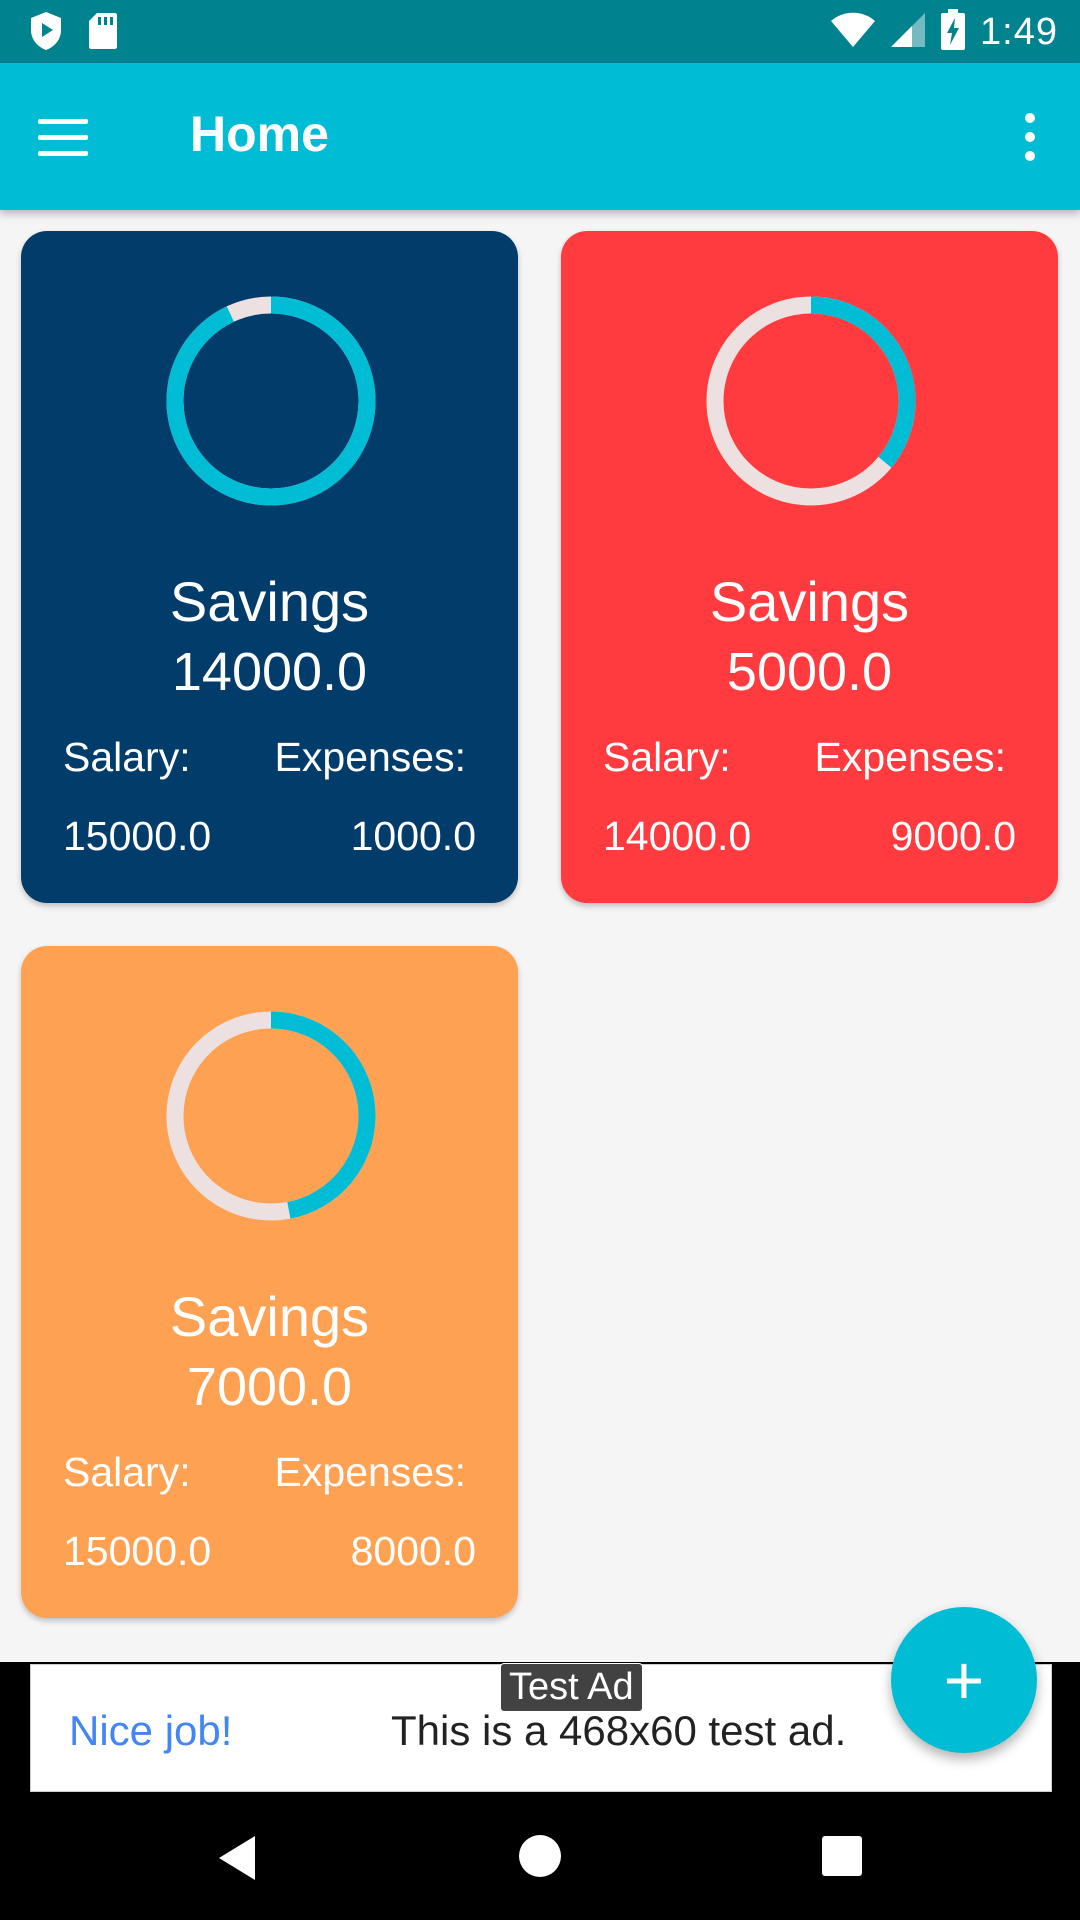 The image size is (1080, 1920). I want to click on savings-amount: 14000.0, so click(269, 672).